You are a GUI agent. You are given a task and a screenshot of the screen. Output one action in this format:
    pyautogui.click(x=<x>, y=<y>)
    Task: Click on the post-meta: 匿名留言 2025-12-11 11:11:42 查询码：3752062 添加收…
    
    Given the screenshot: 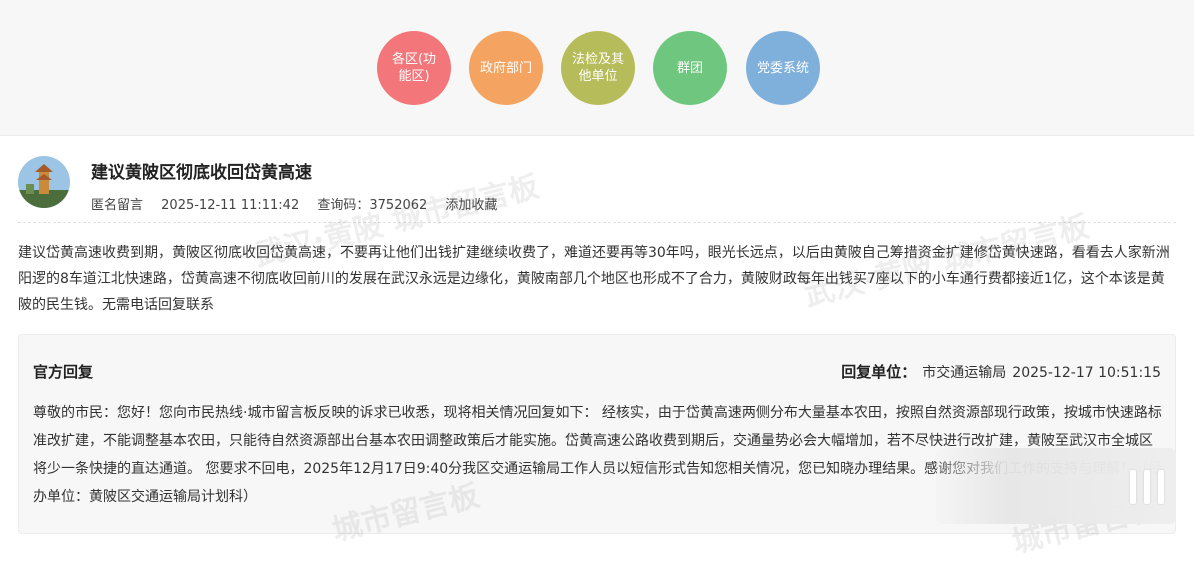 What is the action you would take?
    pyautogui.click(x=301, y=203)
    